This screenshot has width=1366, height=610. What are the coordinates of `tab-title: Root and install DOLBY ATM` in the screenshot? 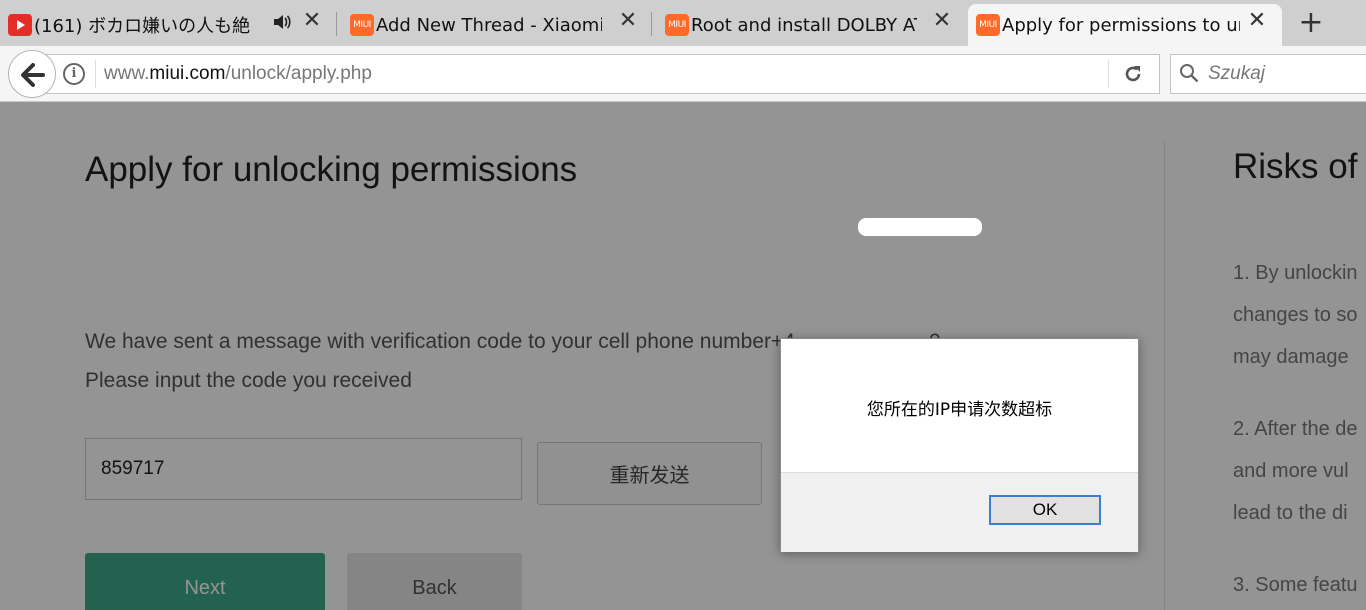 It's located at (804, 25).